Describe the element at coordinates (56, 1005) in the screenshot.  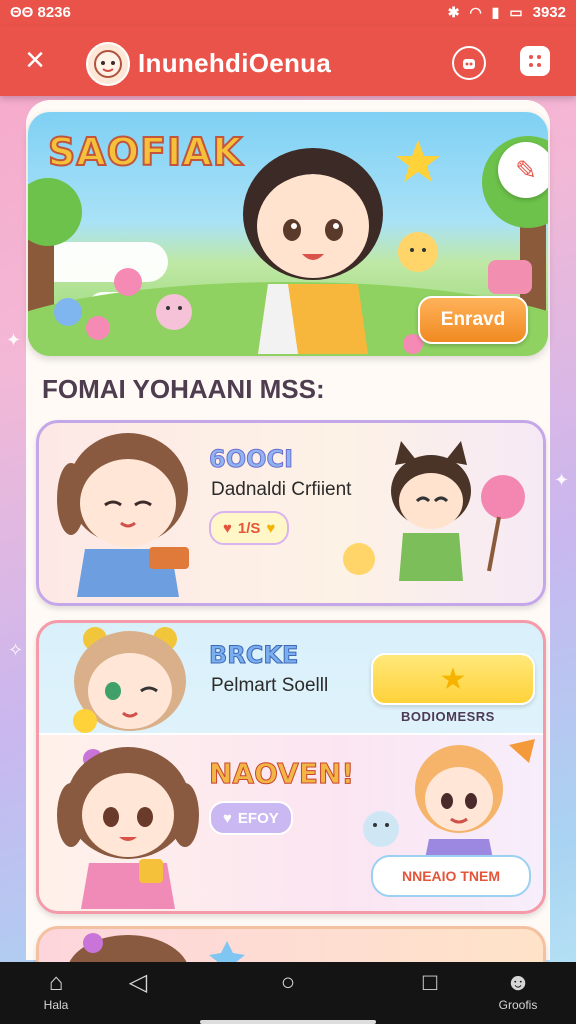
I see `nav-label: Hala` at that location.